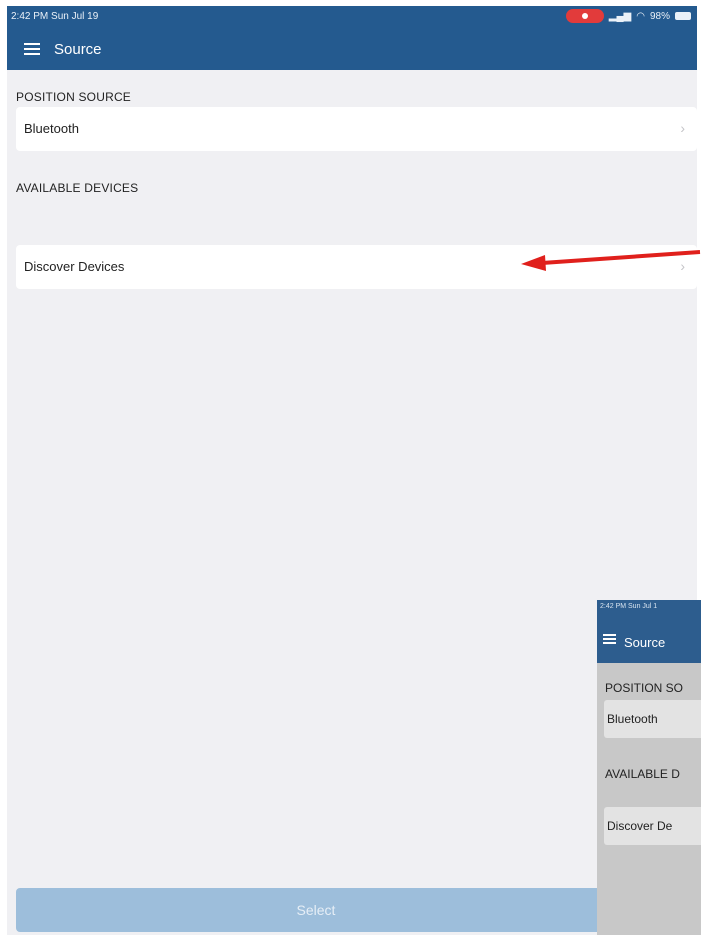 This screenshot has width=701, height=935. I want to click on thumbnail-position-cell: Bluetooth, so click(652, 719).